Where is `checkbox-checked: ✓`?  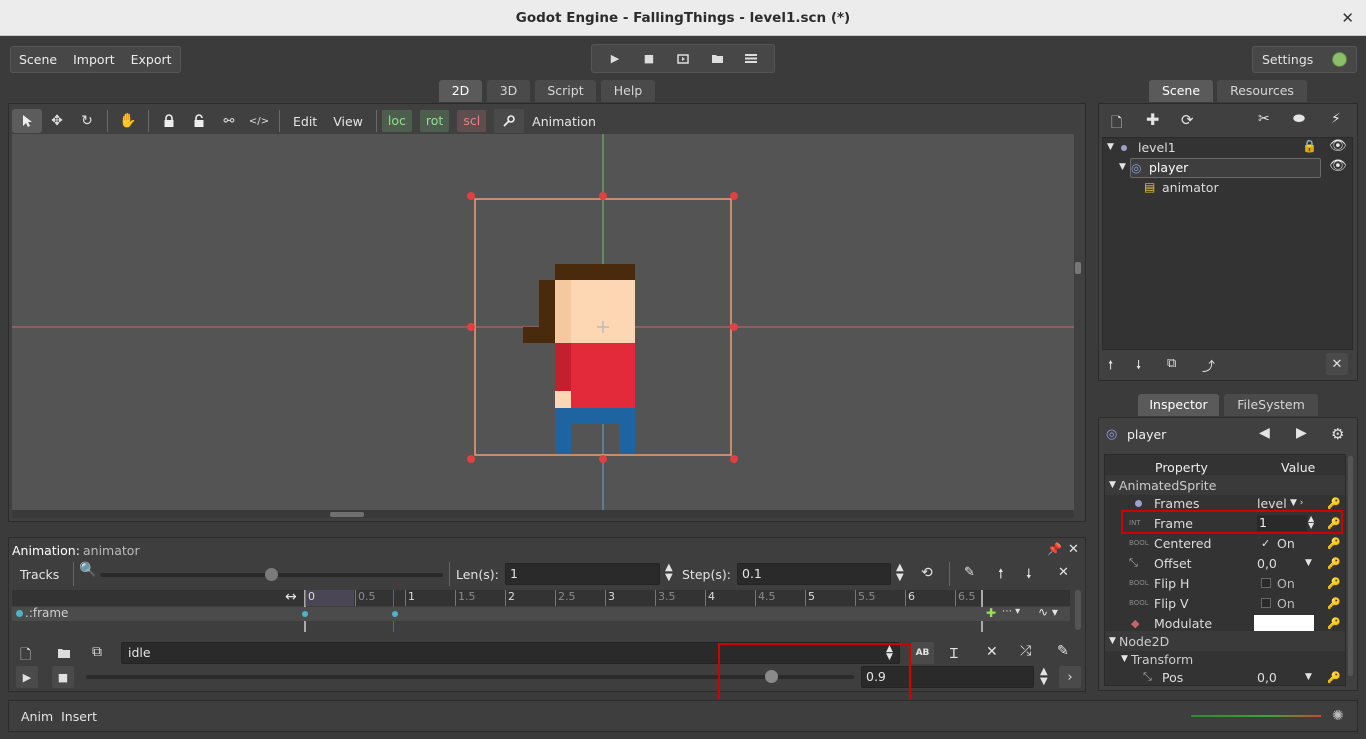
checkbox-checked: ✓ is located at coordinates (1265, 543).